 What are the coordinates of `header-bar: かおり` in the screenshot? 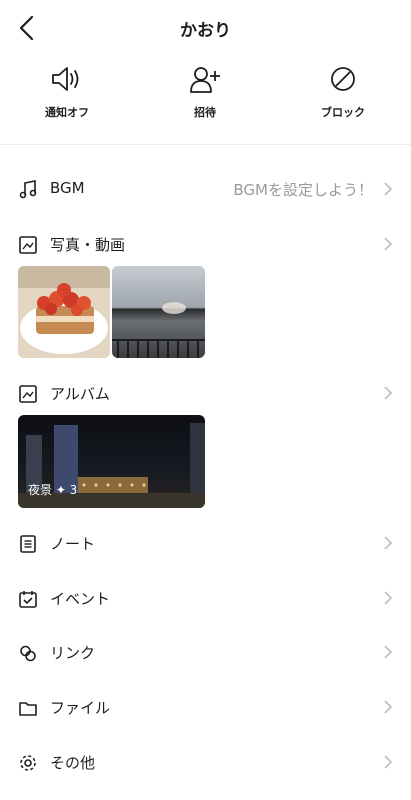 It's located at (205, 28).